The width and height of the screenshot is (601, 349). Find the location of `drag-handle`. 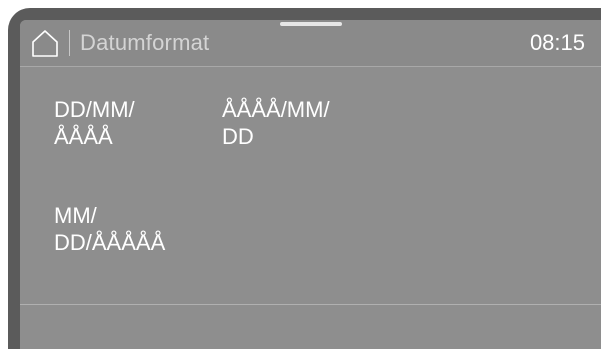

drag-handle is located at coordinates (311, 24).